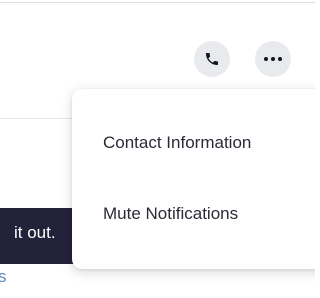  I want to click on top-divider, so click(157, 2).